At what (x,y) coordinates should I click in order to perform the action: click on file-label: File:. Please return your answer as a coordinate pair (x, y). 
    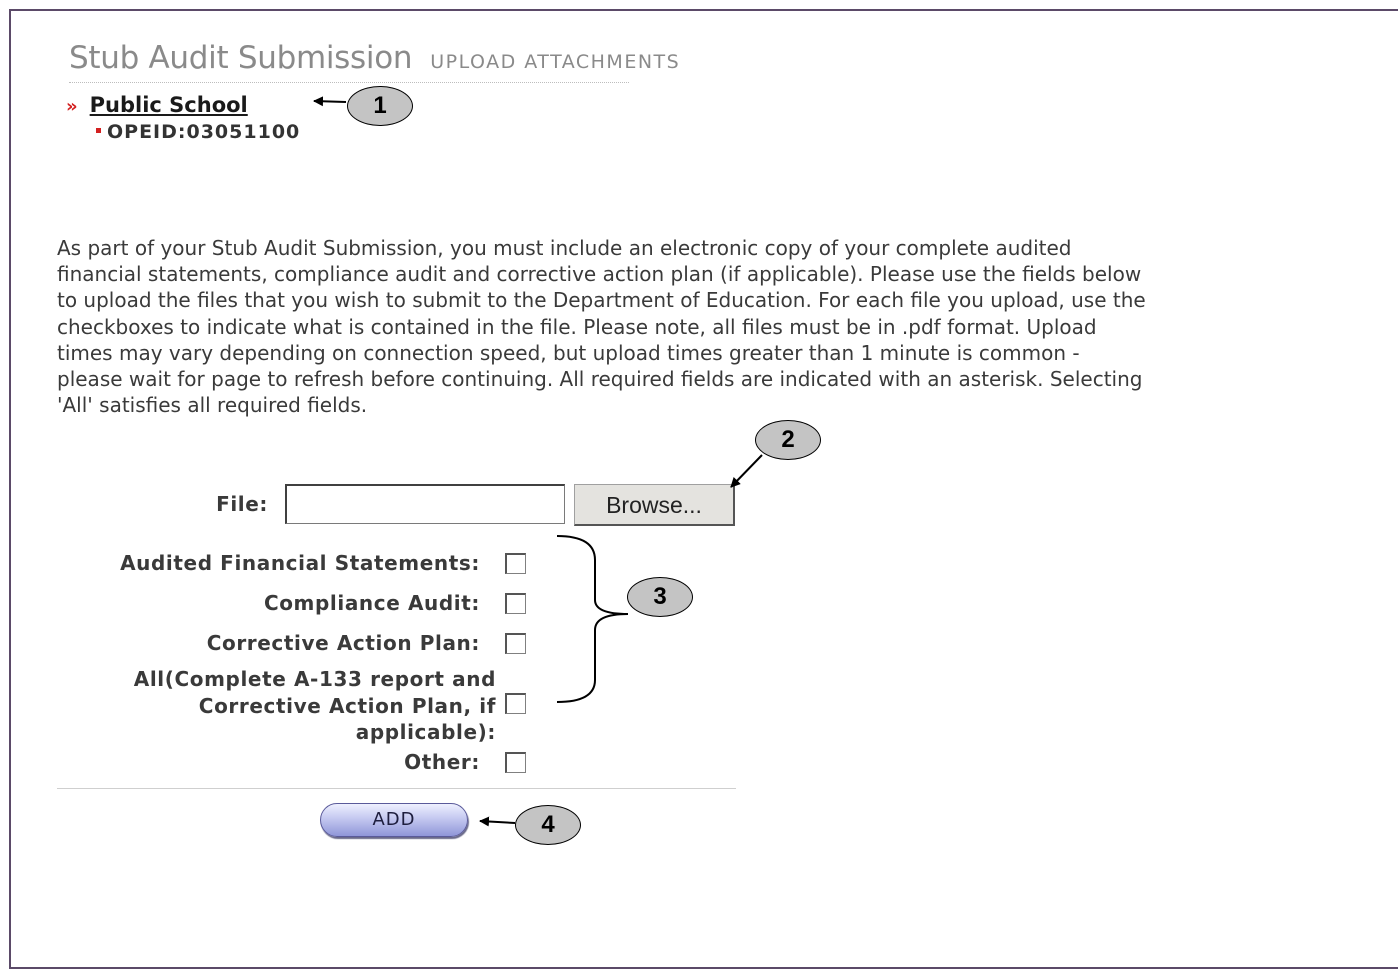
    Looking at the image, I should click on (242, 504).